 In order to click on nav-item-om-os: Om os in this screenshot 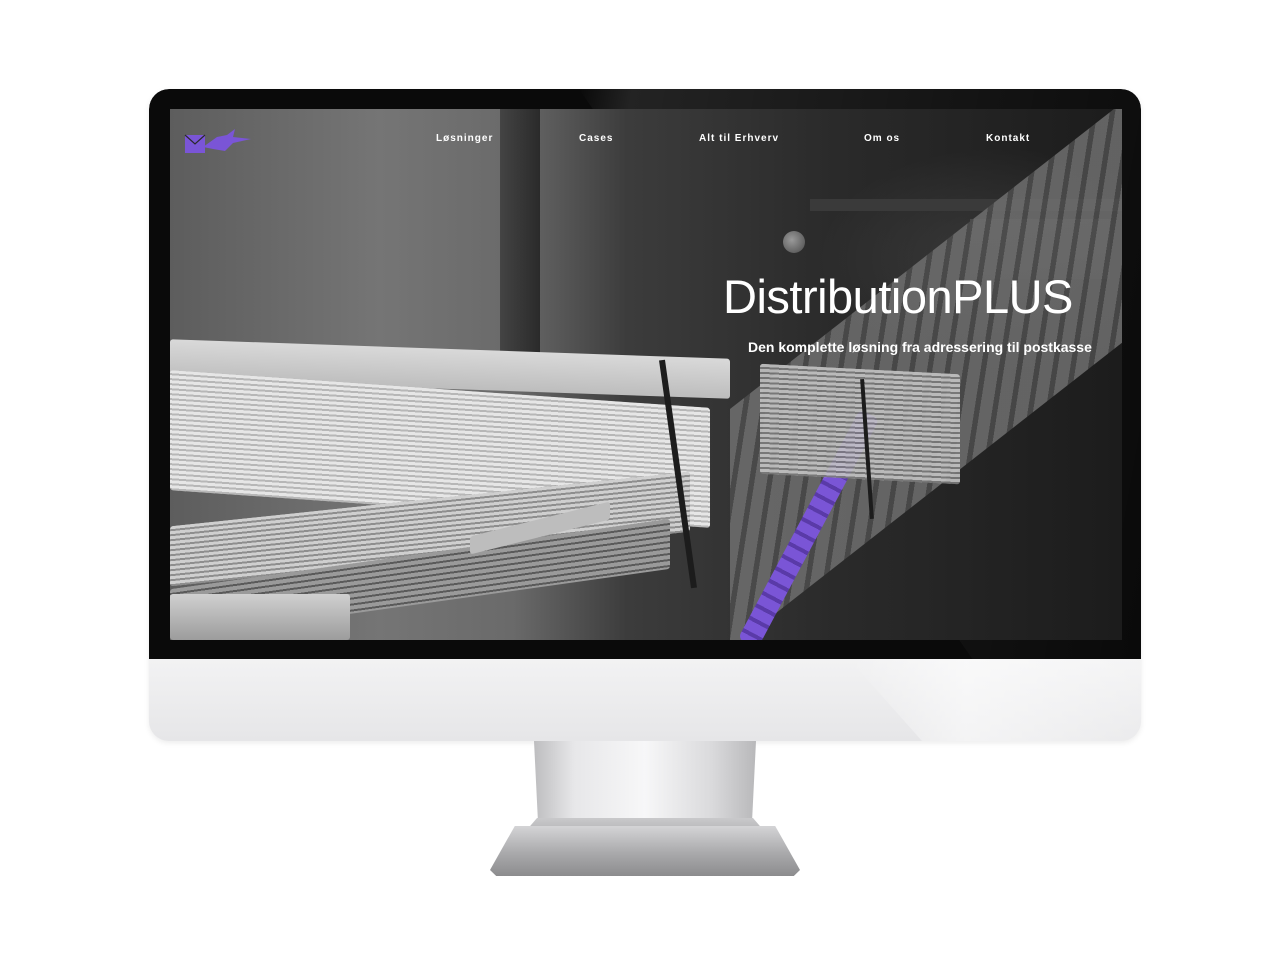, I will do `click(882, 140)`.